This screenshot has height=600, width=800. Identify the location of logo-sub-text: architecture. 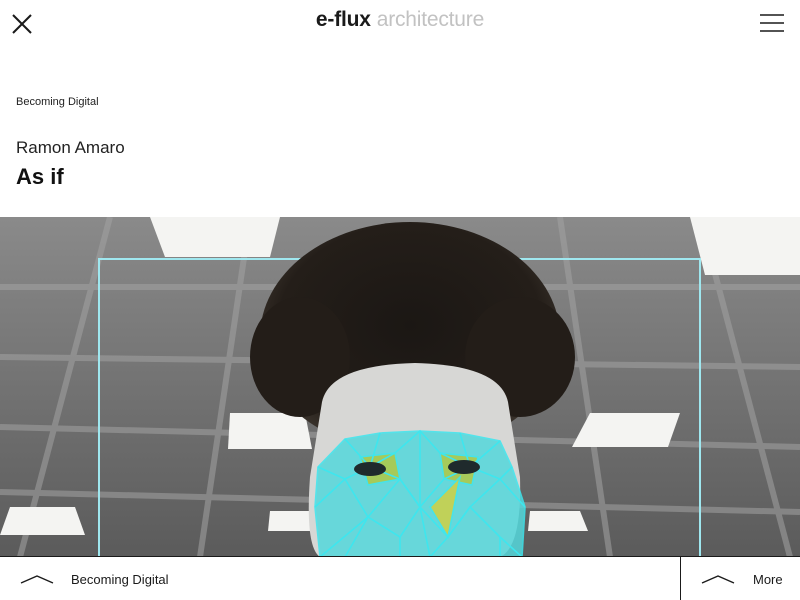
(430, 19).